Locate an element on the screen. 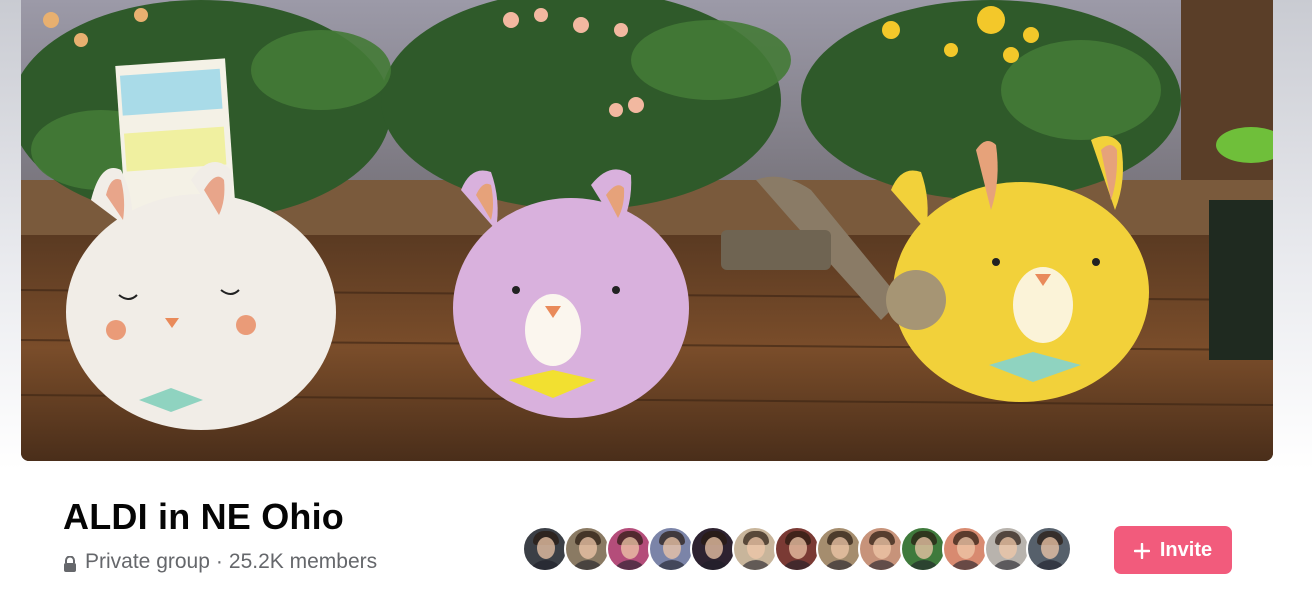 This screenshot has height=608, width=1312. privacy-label: Private group is located at coordinates (147, 561).